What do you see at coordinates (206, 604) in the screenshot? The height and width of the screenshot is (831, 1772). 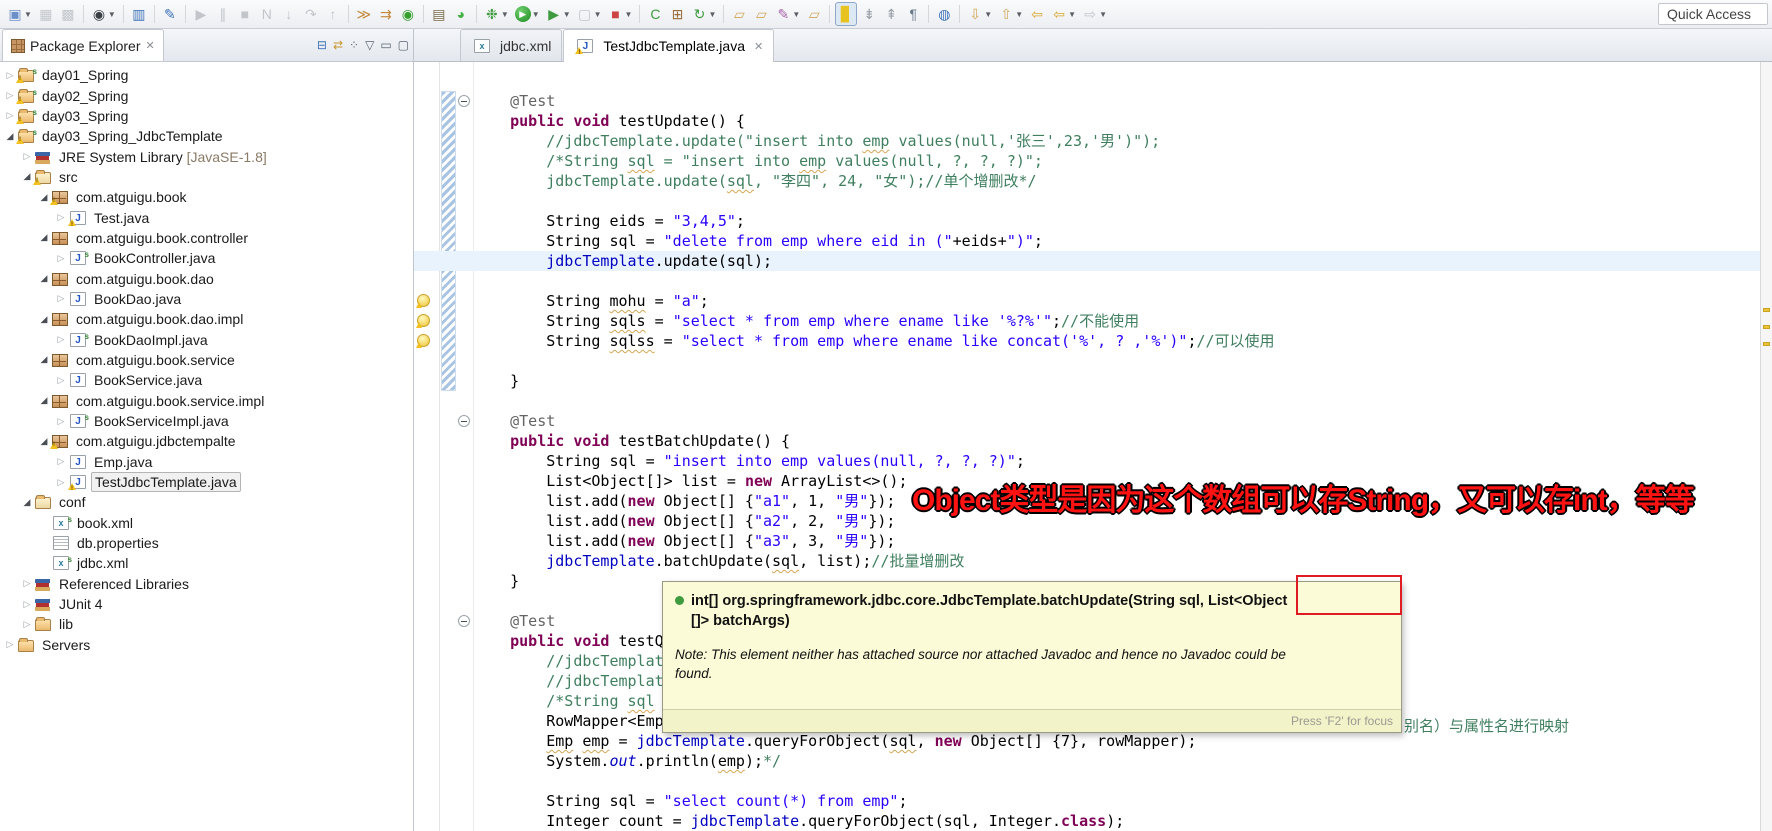 I see `tree-item-junit-4: ▷ JUnit 4` at bounding box center [206, 604].